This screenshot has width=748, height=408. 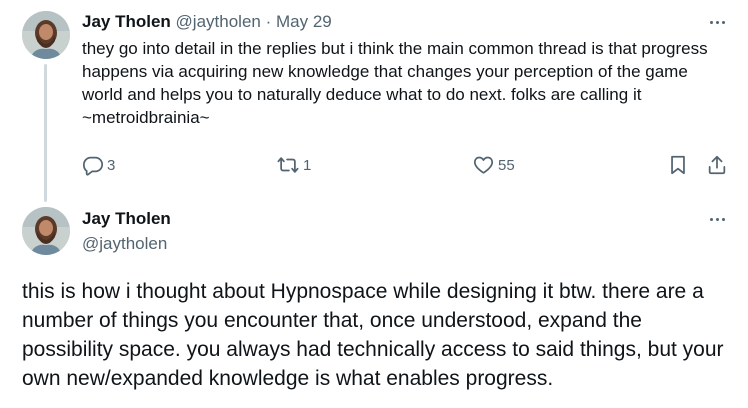 I want to click on heart-icon, so click(x=483, y=165).